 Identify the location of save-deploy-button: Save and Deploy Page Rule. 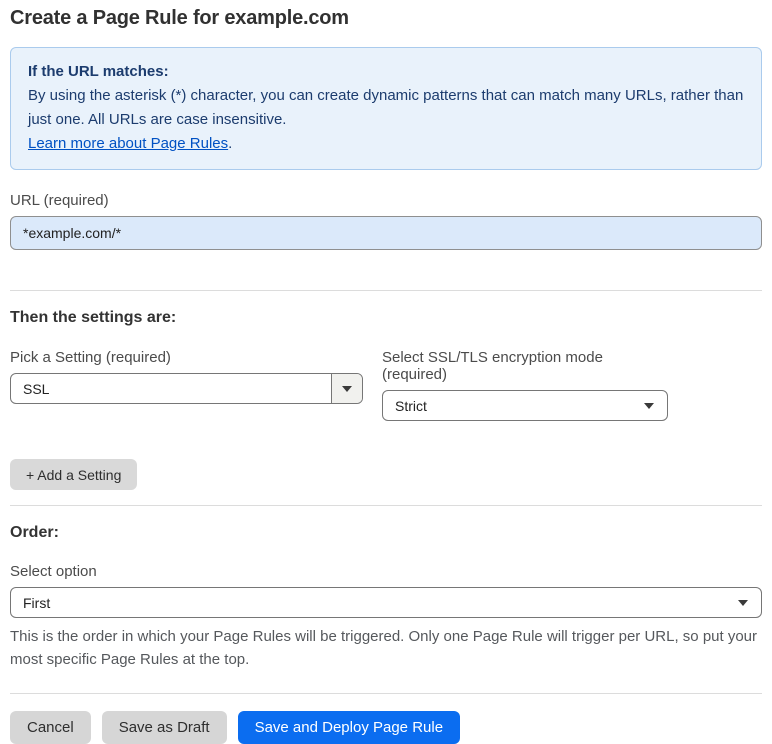
(349, 727).